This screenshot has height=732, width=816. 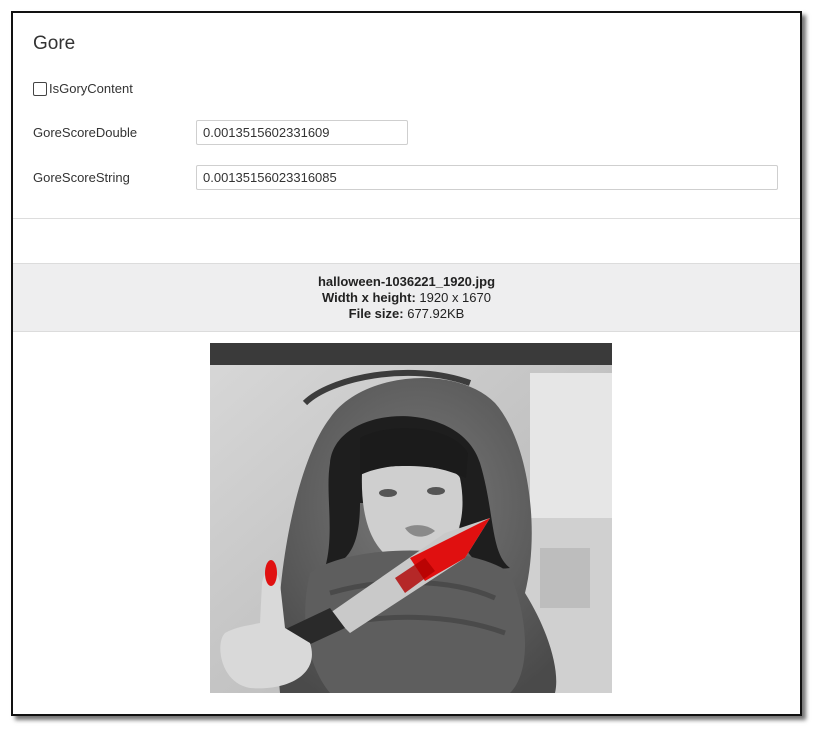 I want to click on dimensions-value: 1920 x 1670, so click(x=455, y=297).